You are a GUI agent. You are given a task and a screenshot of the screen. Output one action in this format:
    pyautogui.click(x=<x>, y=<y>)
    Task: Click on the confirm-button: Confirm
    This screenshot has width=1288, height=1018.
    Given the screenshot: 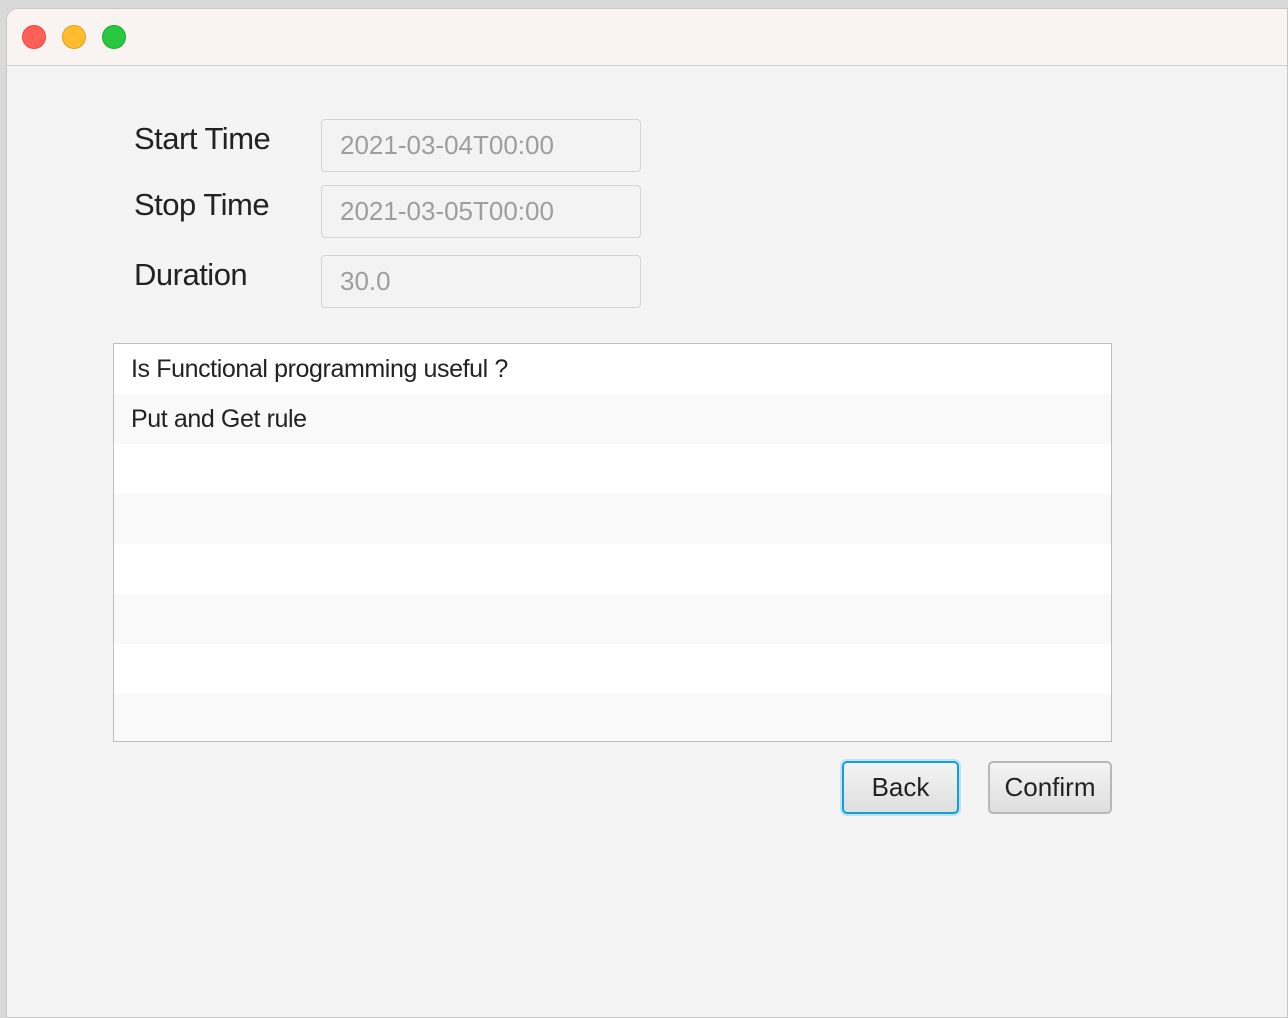 What is the action you would take?
    pyautogui.click(x=1050, y=787)
    